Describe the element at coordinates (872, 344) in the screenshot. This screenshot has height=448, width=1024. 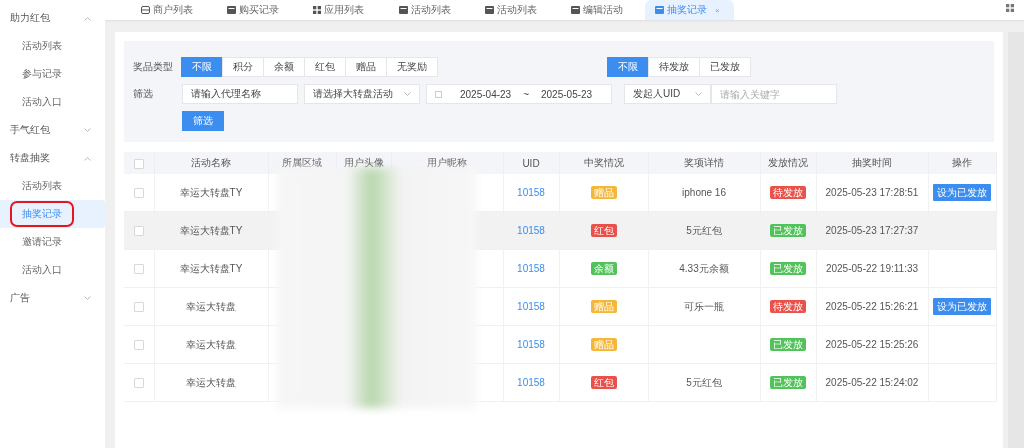
I see `draw-time: 2025-05-22 15:25:26` at that location.